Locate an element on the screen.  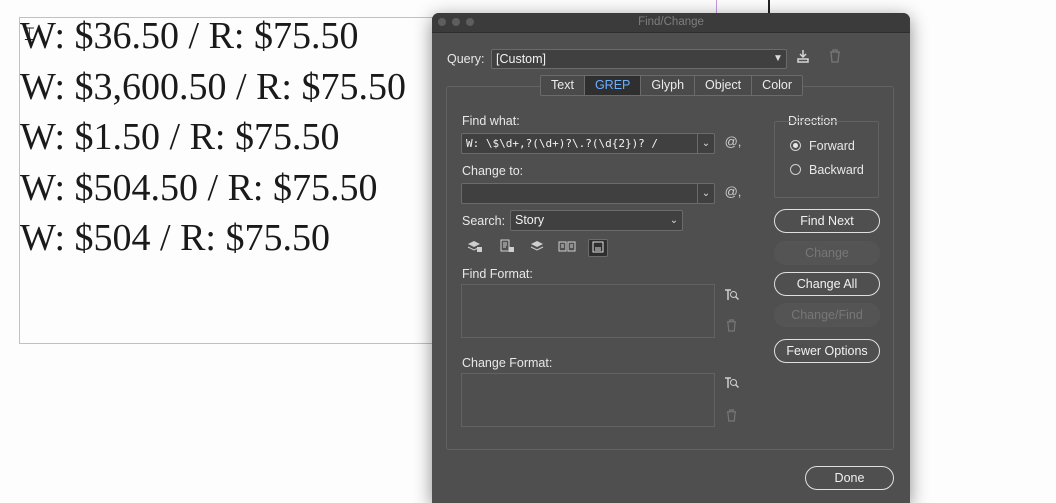
close-window-button is located at coordinates (442, 22).